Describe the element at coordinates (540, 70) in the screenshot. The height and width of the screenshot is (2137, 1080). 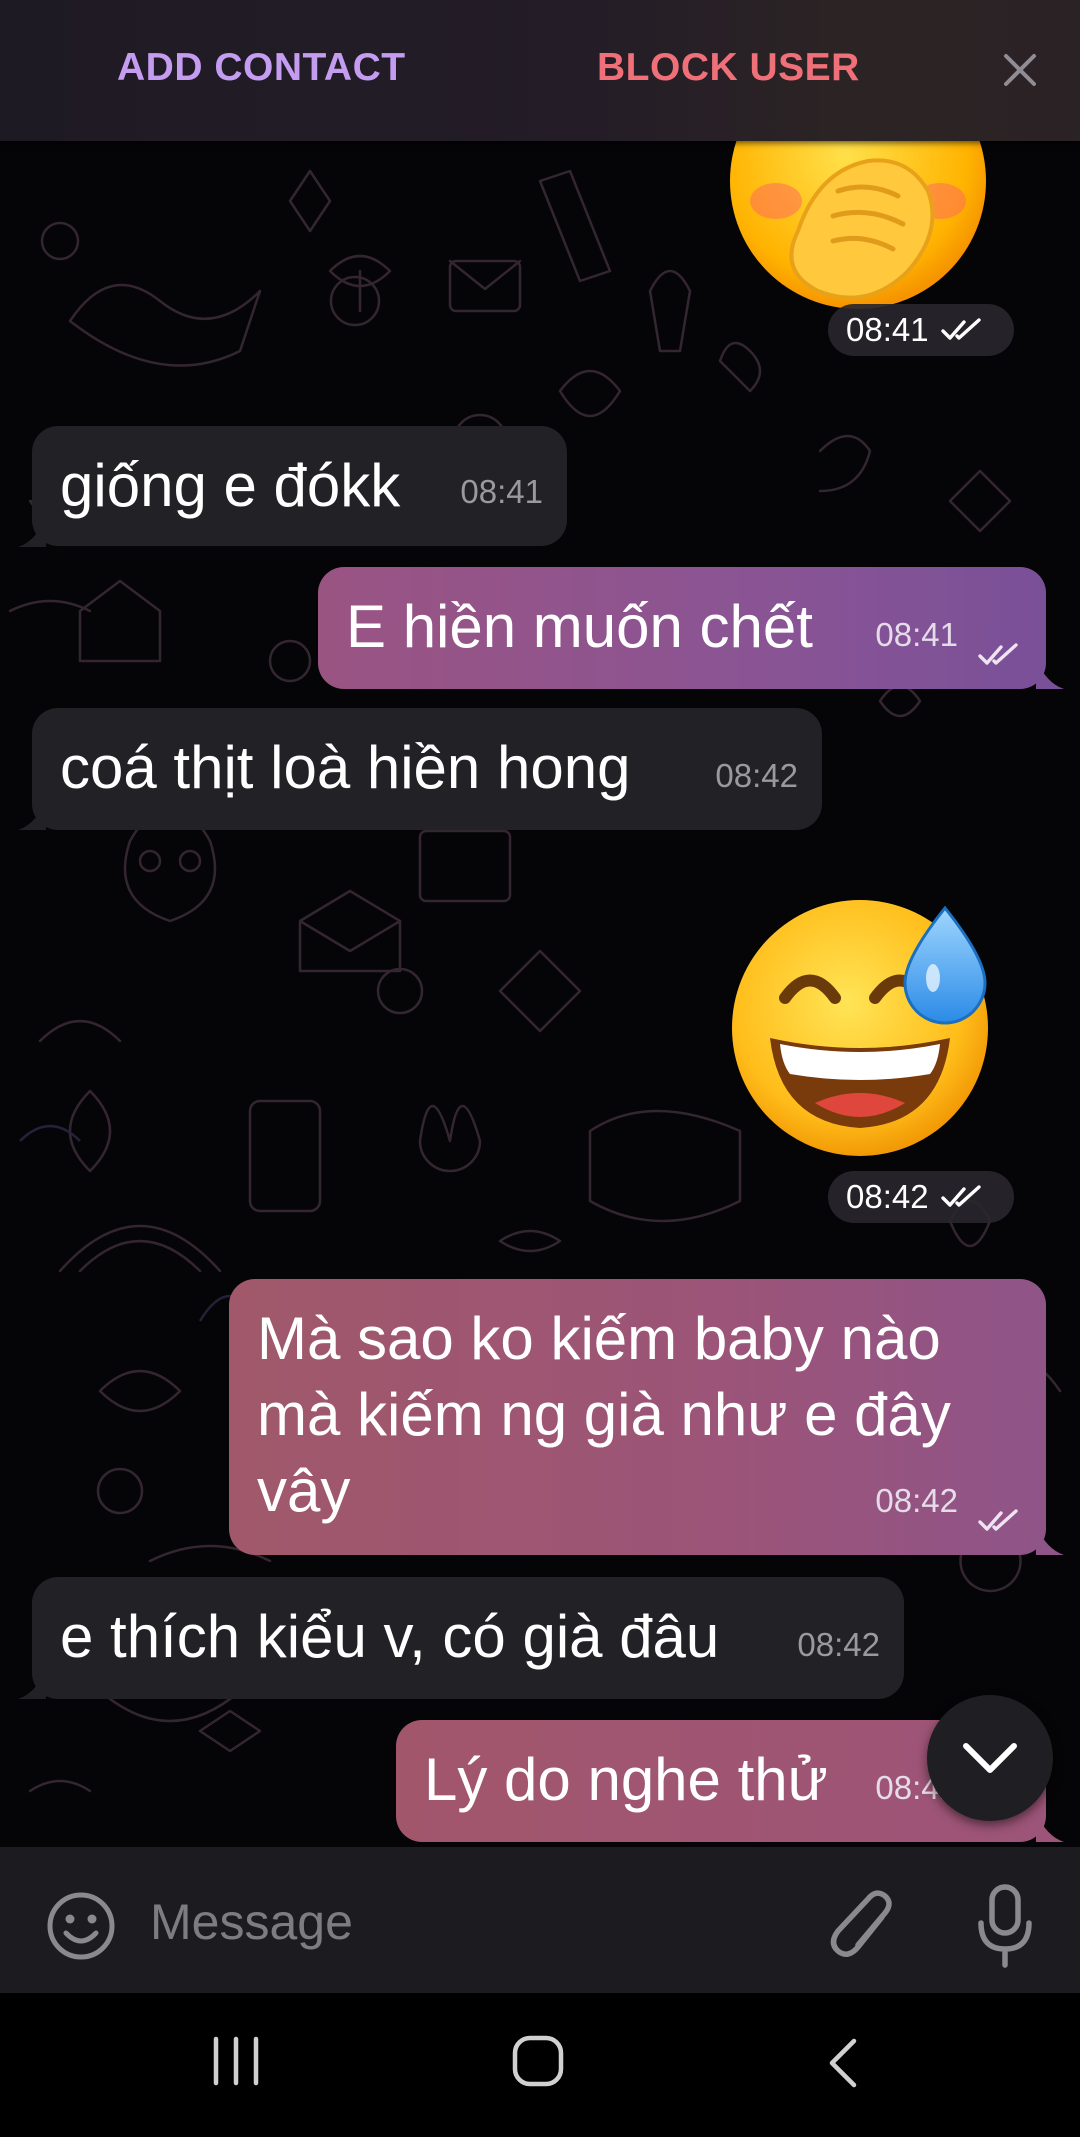
I see `chat-action-bar: ADD CONTACT BLOCK USER` at that location.